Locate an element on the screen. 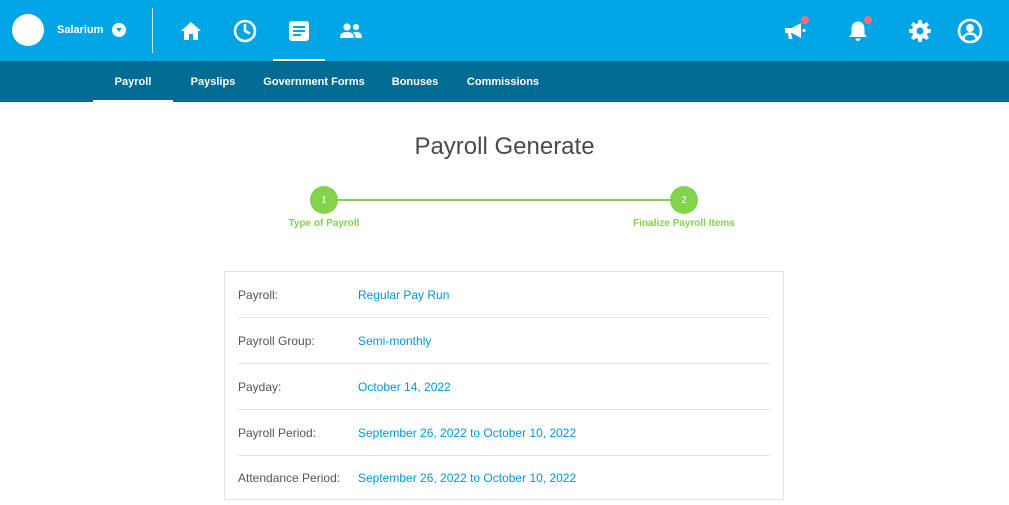 This screenshot has height=505, width=1009. tab-payroll: Payroll is located at coordinates (133, 81).